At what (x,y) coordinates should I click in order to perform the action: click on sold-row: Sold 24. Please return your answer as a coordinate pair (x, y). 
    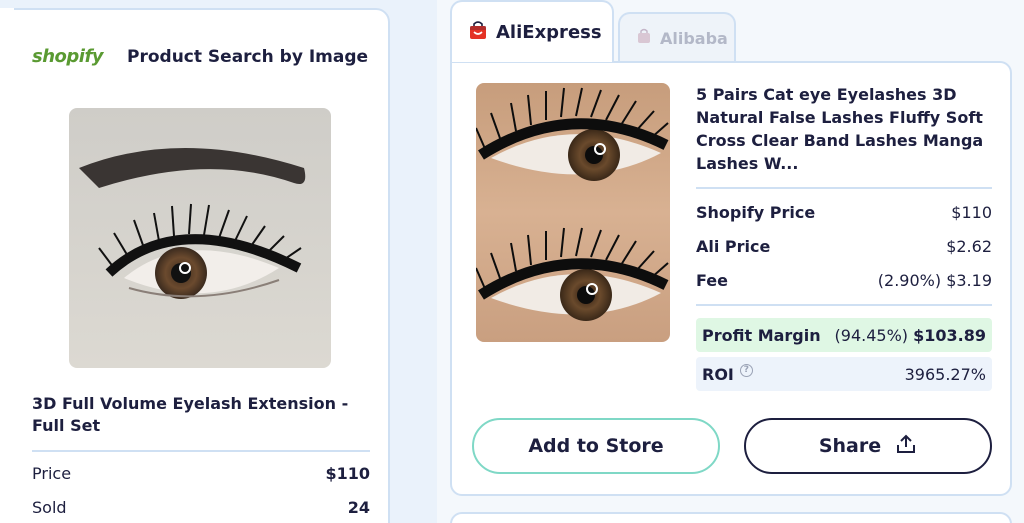
    Looking at the image, I should click on (201, 507).